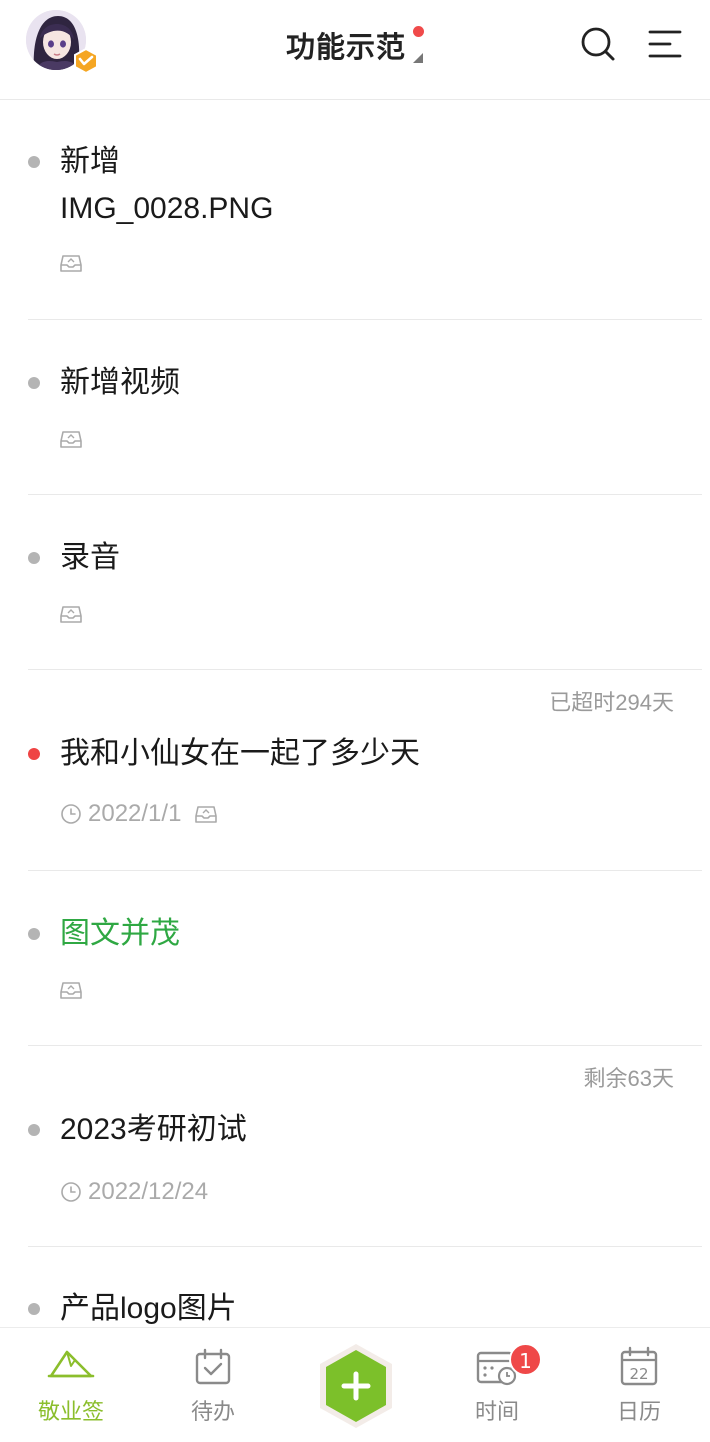 The image size is (710, 1442). I want to click on list-item: 剩余63天 2023考研初试 2022/12/24, so click(355, 1146).